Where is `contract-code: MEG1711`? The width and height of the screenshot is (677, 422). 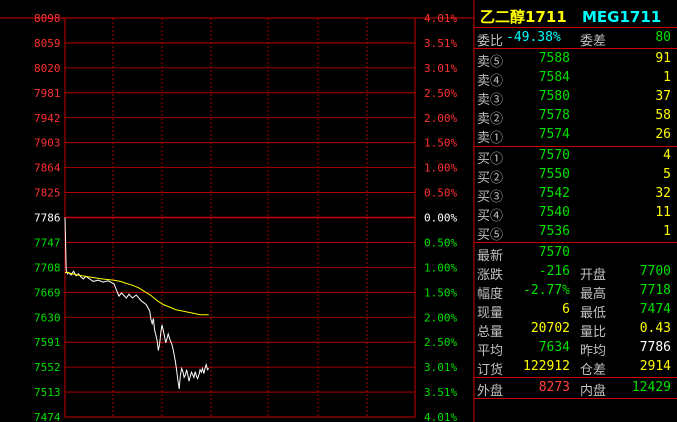
contract-code: MEG1711 is located at coordinates (621, 17).